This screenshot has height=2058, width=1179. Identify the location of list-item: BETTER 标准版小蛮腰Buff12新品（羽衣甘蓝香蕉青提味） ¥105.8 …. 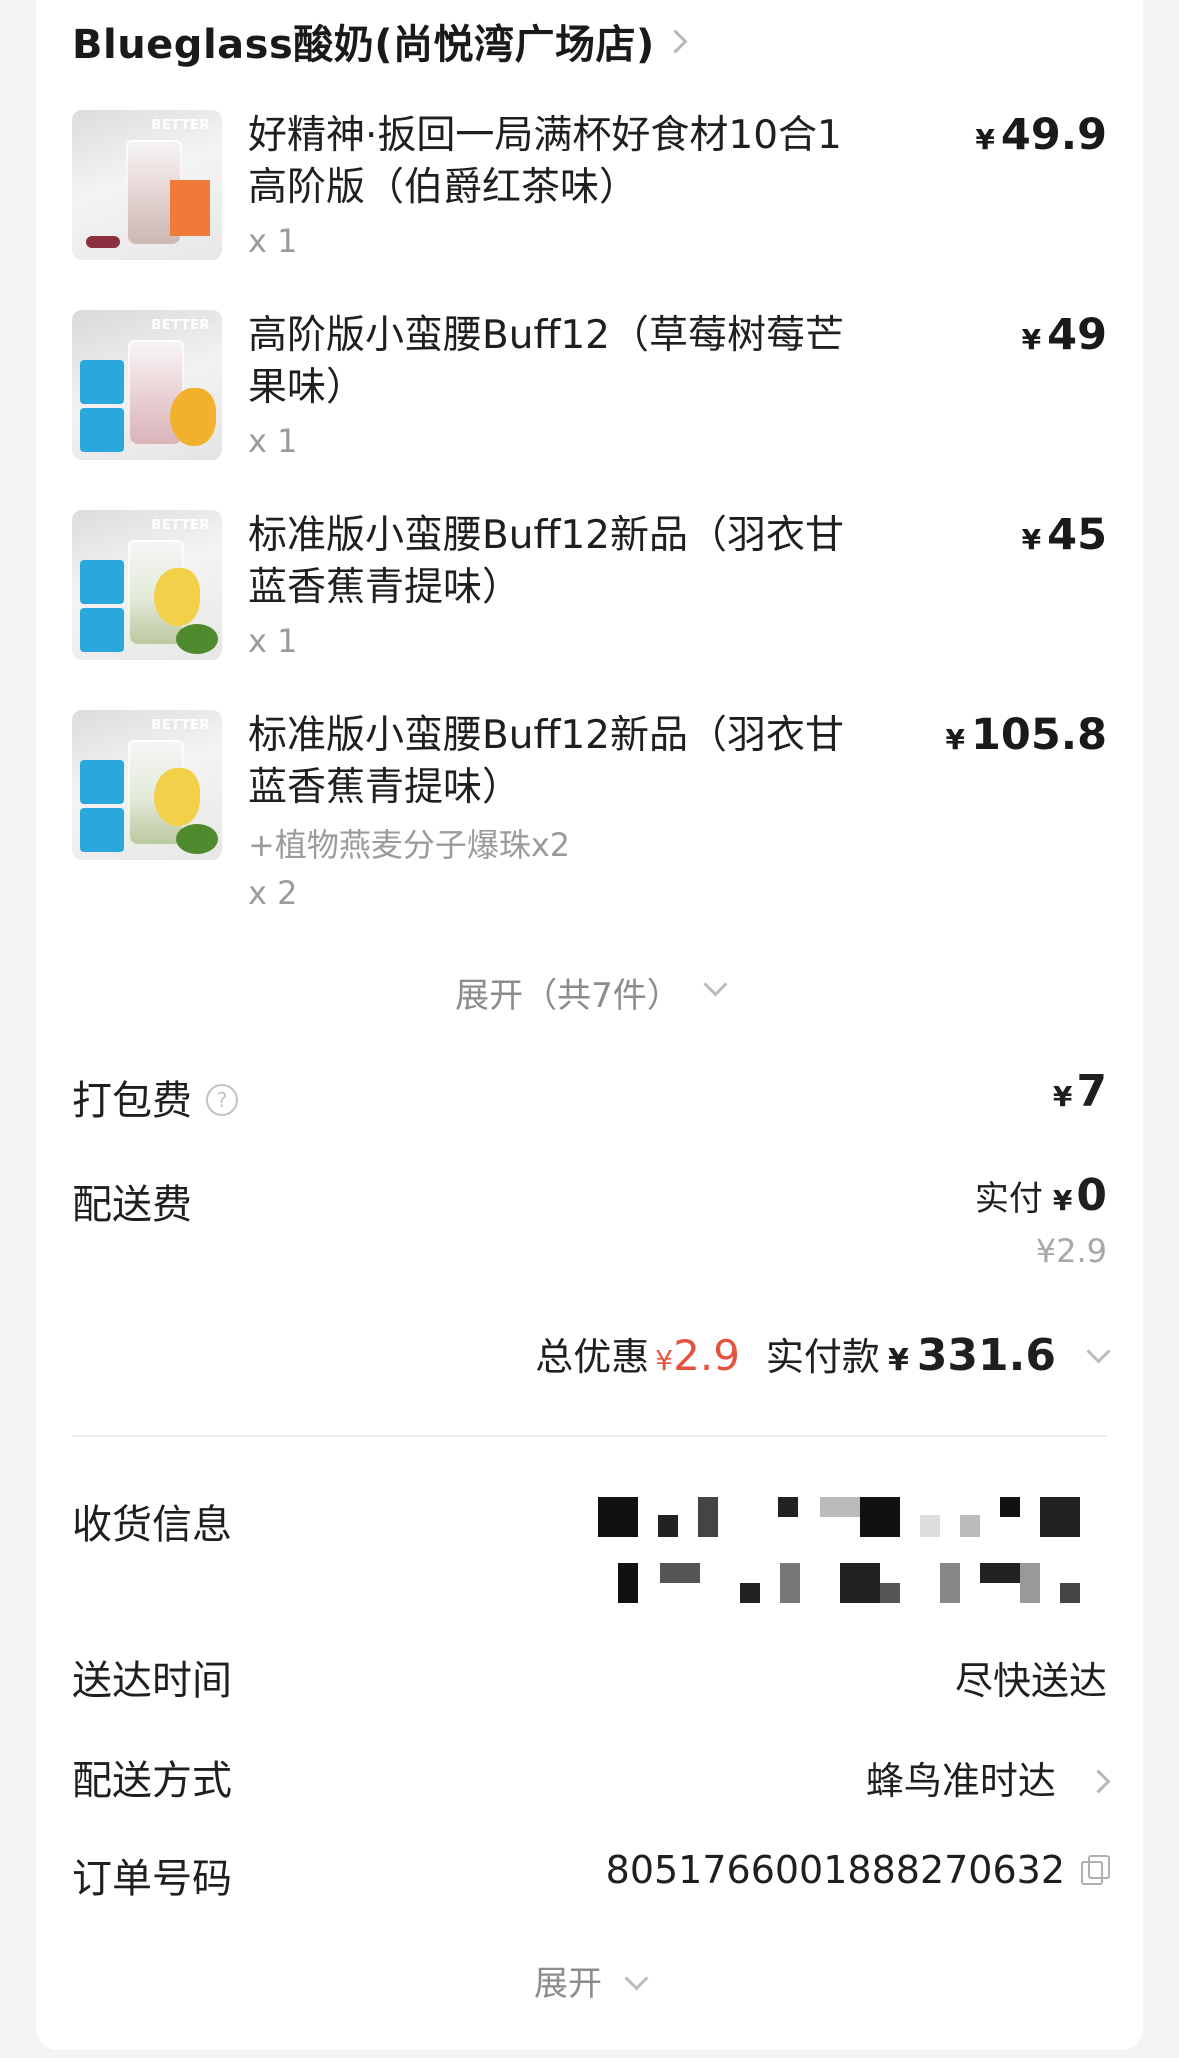
(589, 815).